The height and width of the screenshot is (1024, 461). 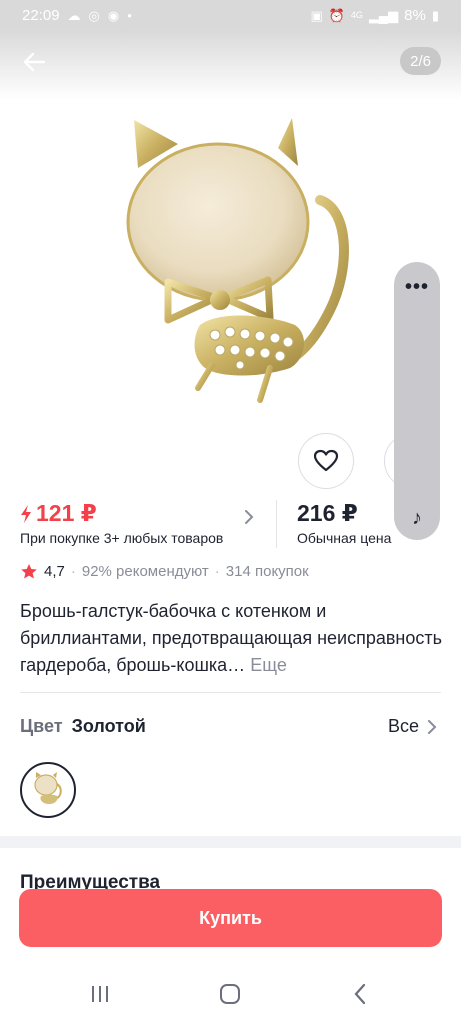 What do you see at coordinates (94, 15) in the screenshot?
I see `sync-icon: ◎` at bounding box center [94, 15].